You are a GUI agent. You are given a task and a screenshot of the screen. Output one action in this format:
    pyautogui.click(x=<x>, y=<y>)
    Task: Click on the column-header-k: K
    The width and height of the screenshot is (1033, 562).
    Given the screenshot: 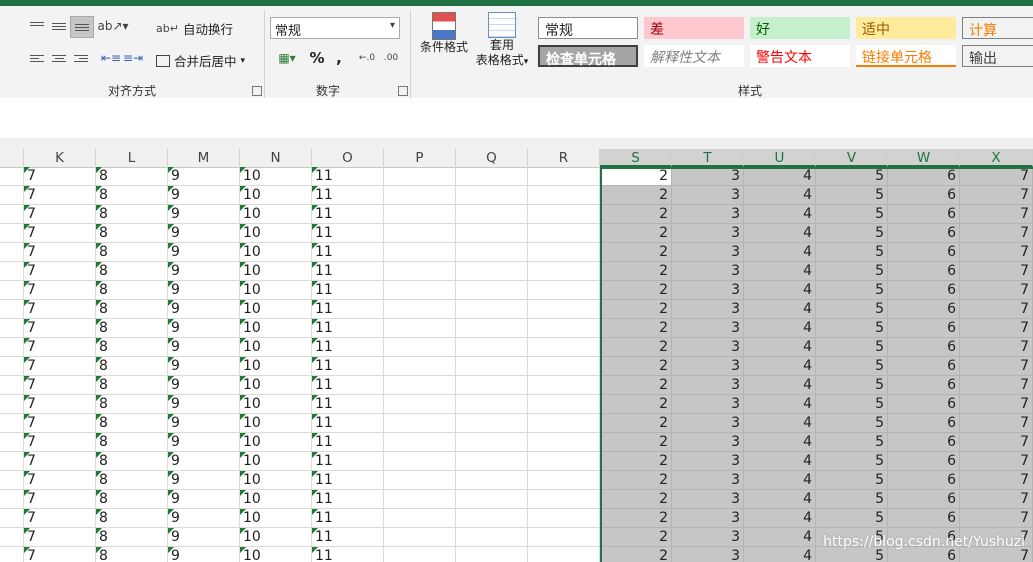 What is the action you would take?
    pyautogui.click(x=60, y=158)
    